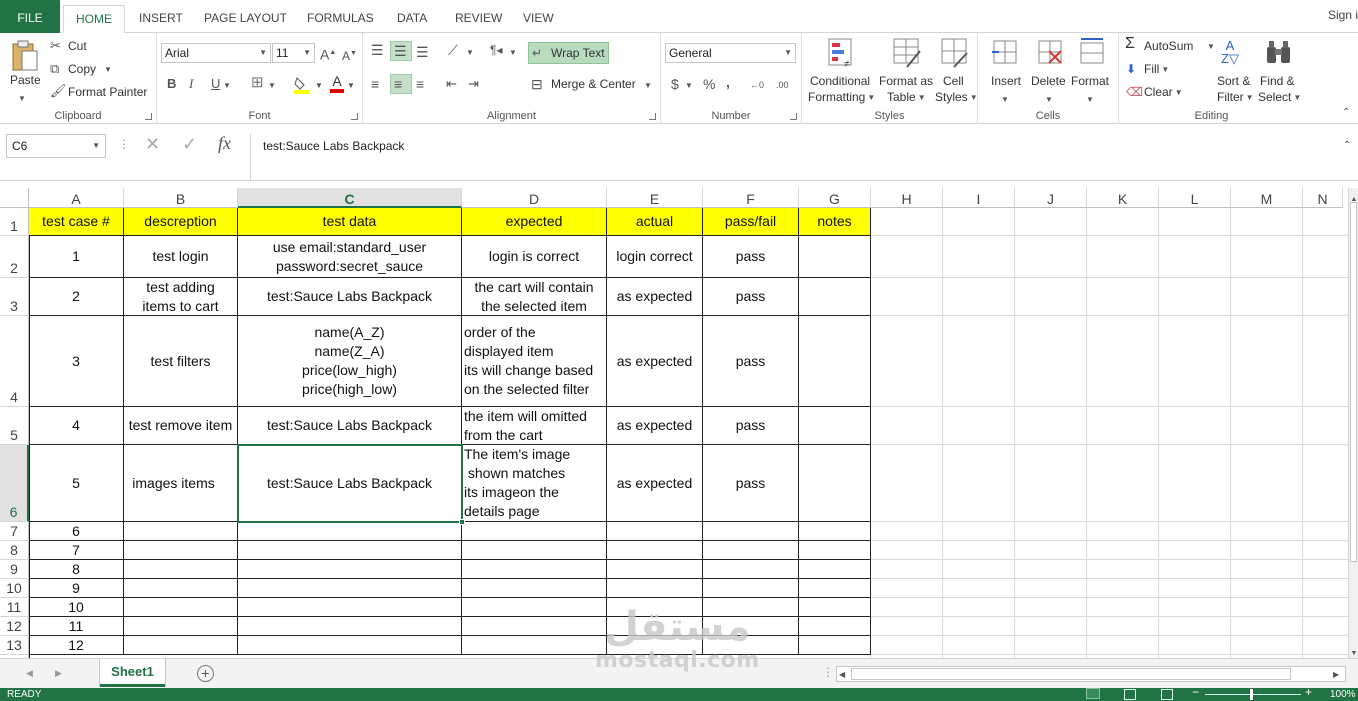 The height and width of the screenshot is (701, 1358). I want to click on tab-file: FILE, so click(30, 16).